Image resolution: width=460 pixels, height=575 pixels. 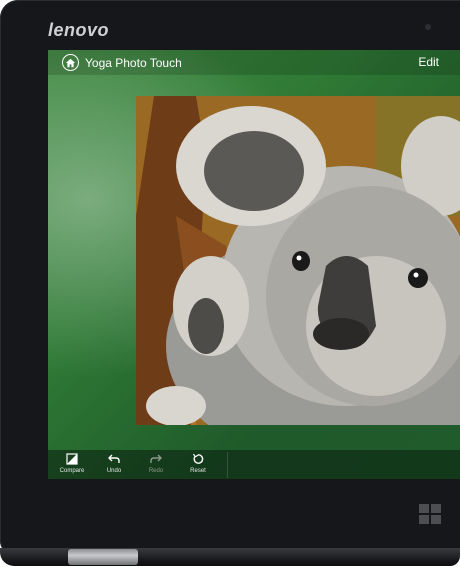 I want to click on home-button, so click(x=70, y=62).